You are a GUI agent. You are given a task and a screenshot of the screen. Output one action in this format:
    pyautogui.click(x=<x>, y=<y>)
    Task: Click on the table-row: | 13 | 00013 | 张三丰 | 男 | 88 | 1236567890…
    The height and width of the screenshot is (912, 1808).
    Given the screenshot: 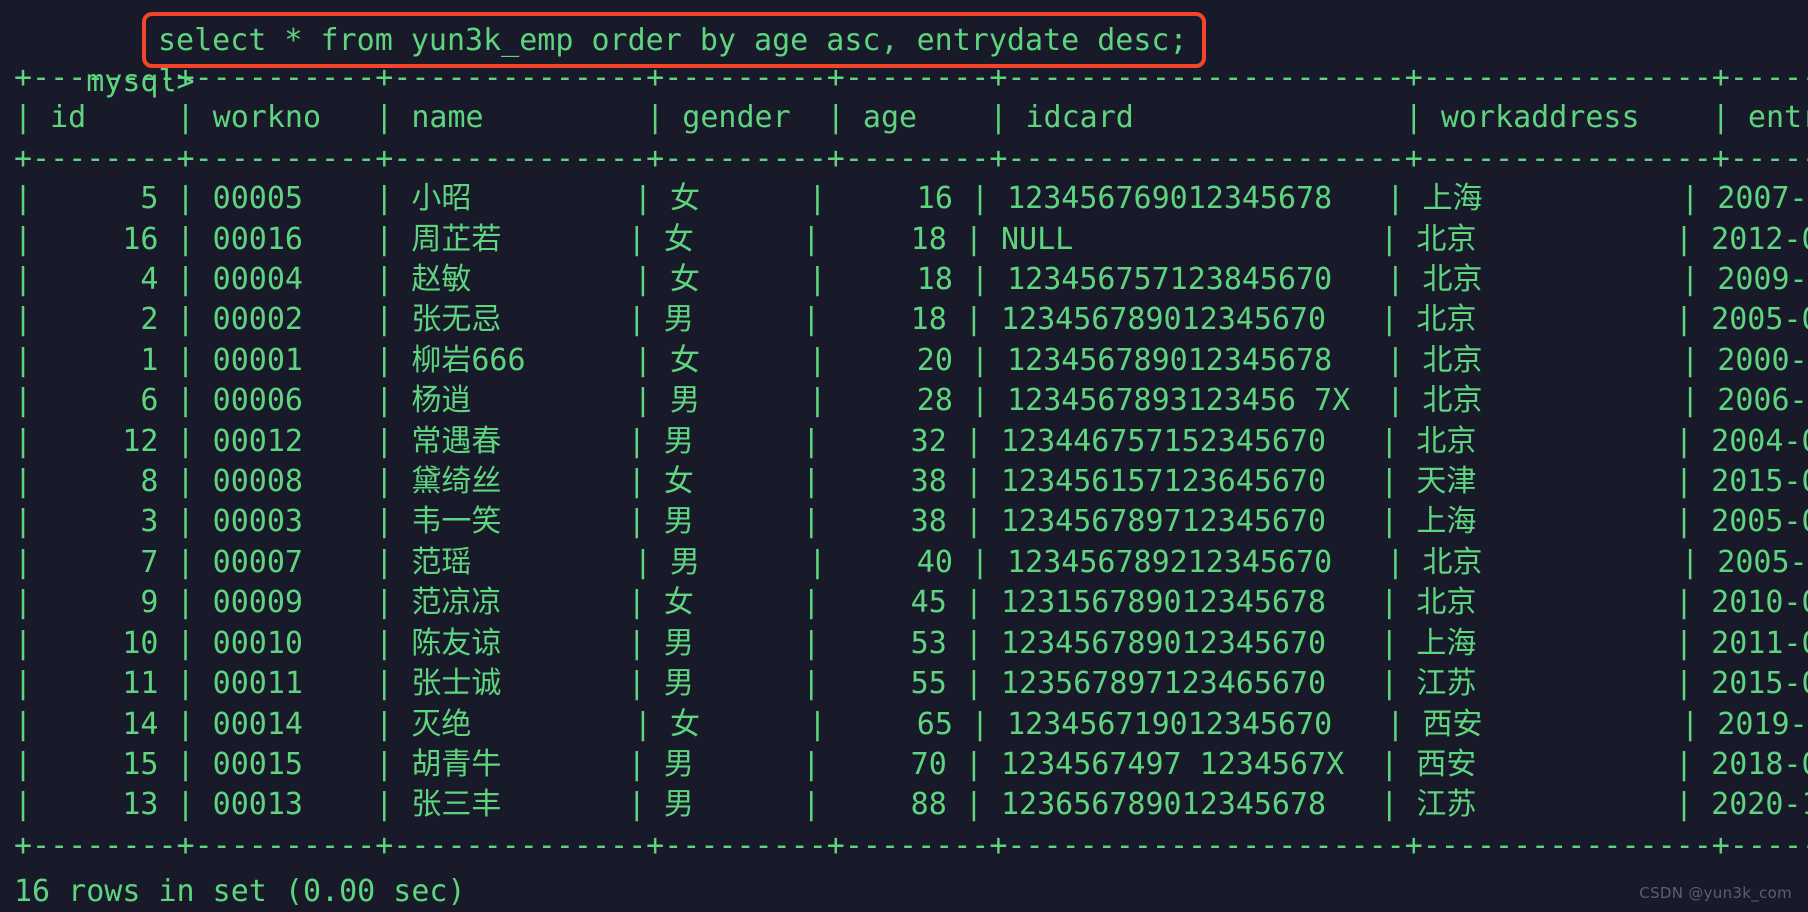 What is the action you would take?
    pyautogui.click(x=911, y=805)
    